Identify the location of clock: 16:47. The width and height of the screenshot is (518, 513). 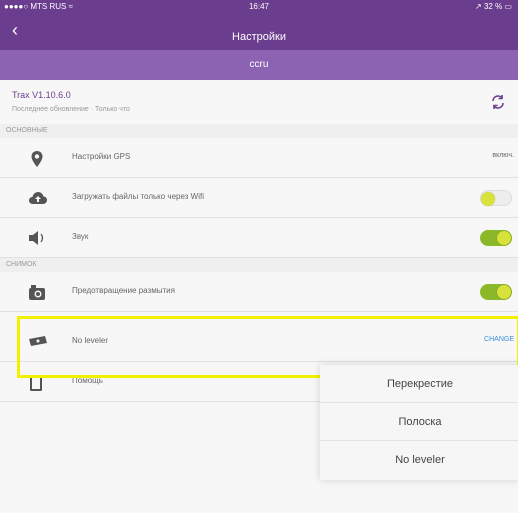
(259, 6).